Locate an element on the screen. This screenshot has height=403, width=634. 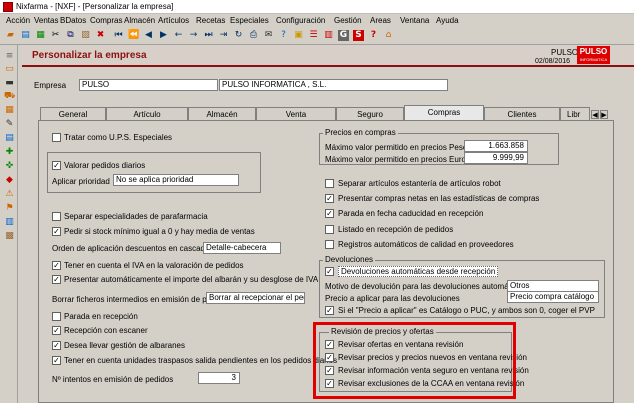
table-icon: ▤ is located at coordinates (9, 138).